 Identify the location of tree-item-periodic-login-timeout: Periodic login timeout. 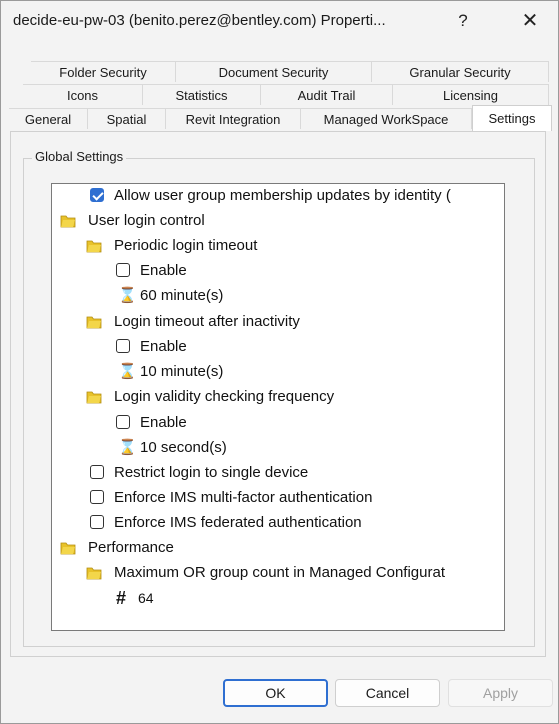
(278, 246).